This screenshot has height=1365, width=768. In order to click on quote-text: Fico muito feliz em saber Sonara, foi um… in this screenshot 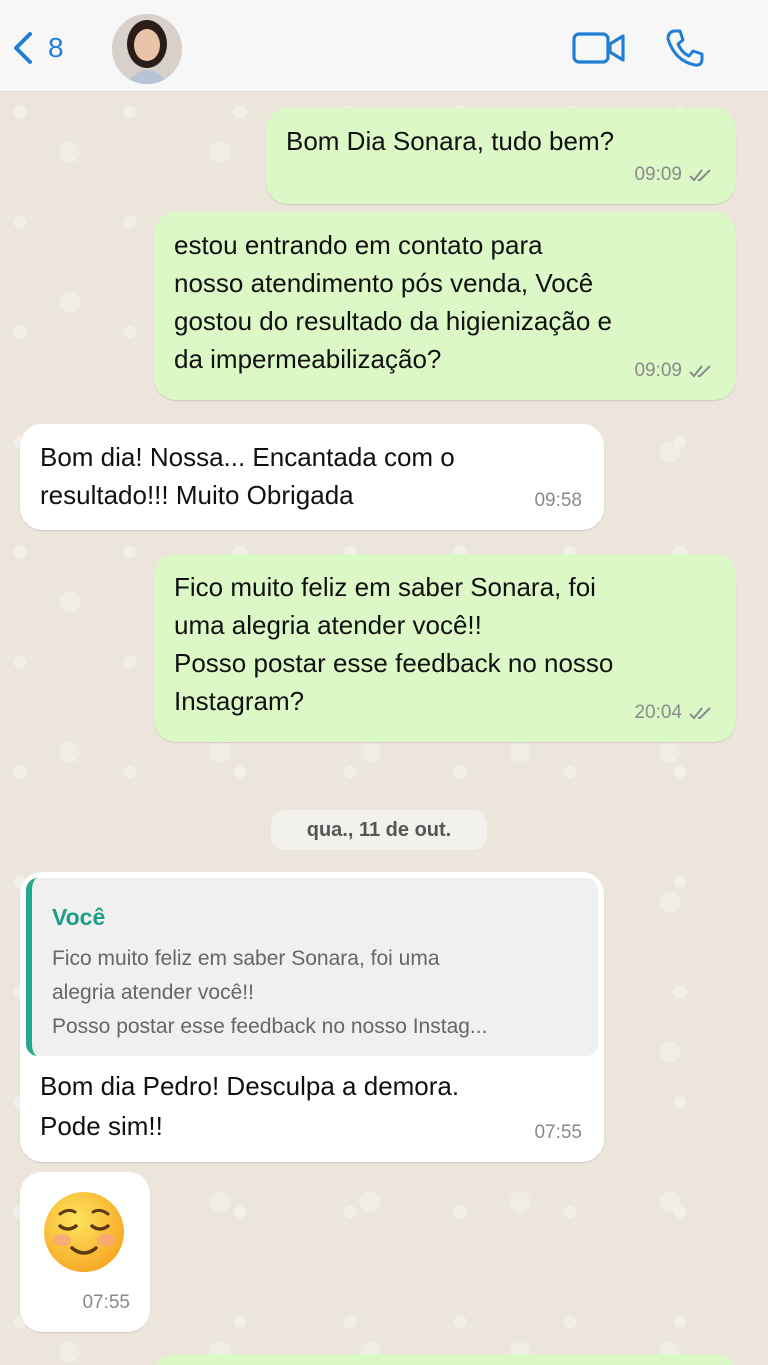, I will do `click(270, 992)`.